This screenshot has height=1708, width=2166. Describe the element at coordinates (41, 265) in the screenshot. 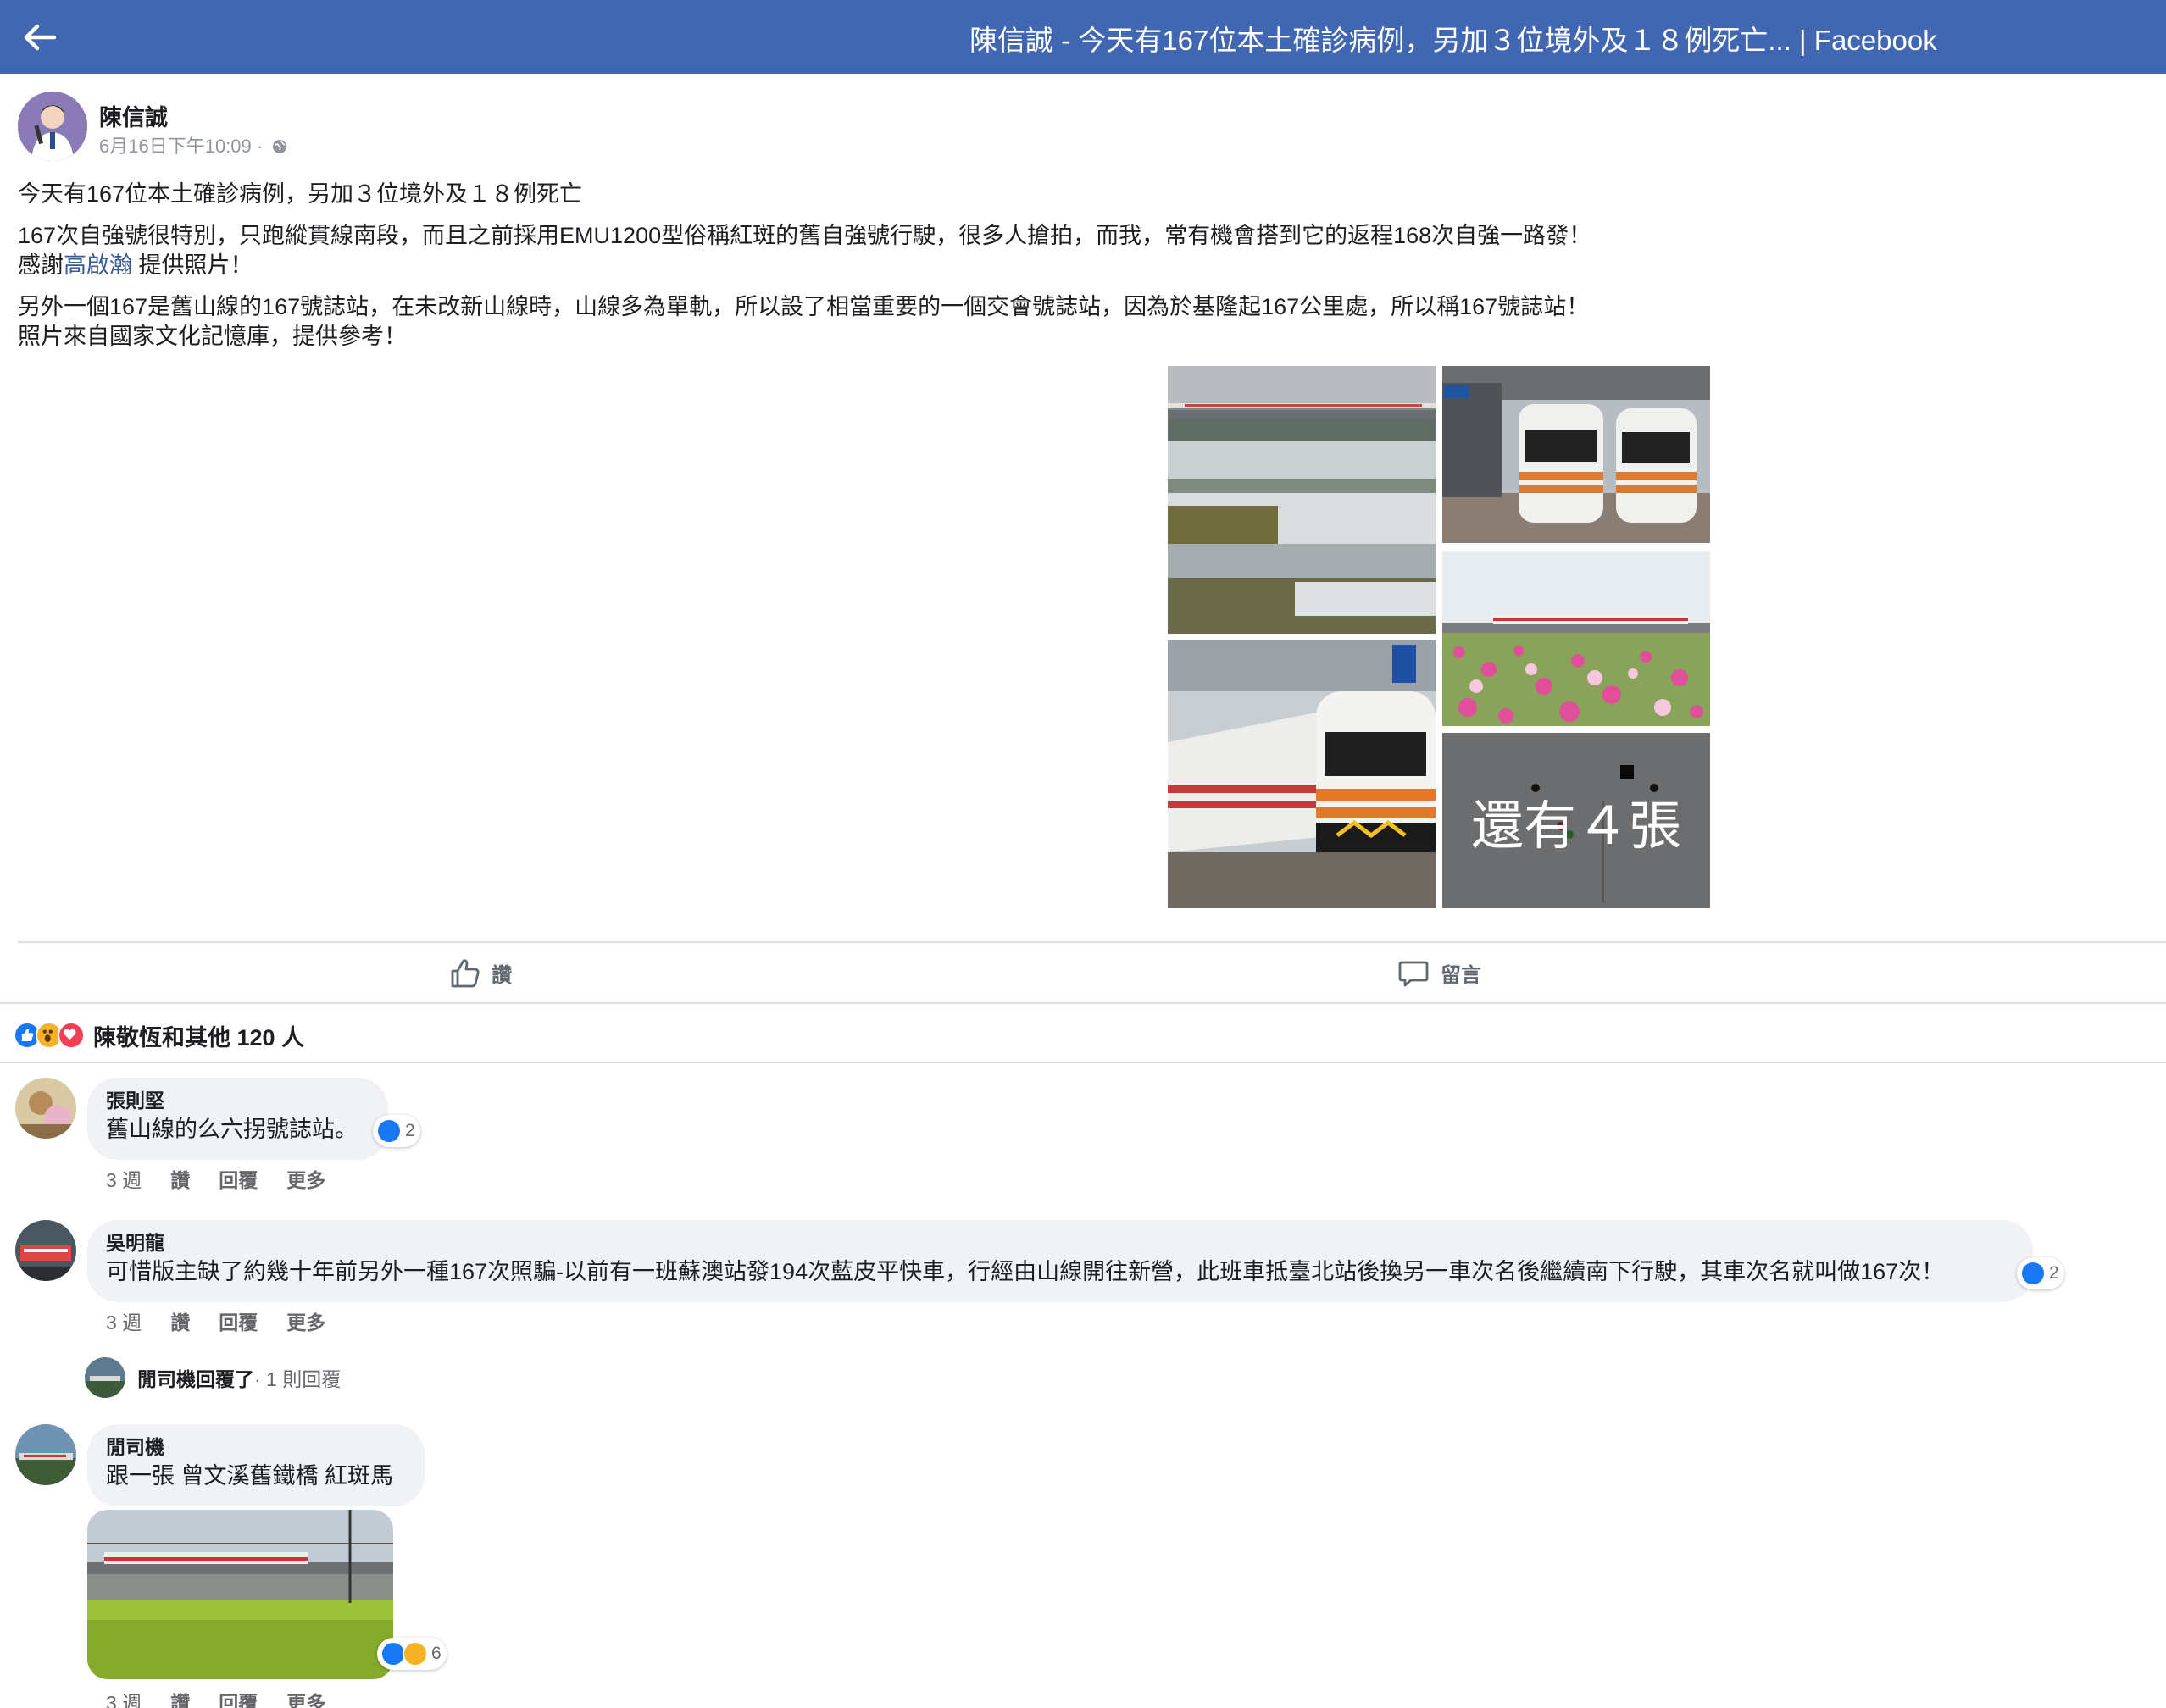

I see `thanks-text: 感謝` at that location.